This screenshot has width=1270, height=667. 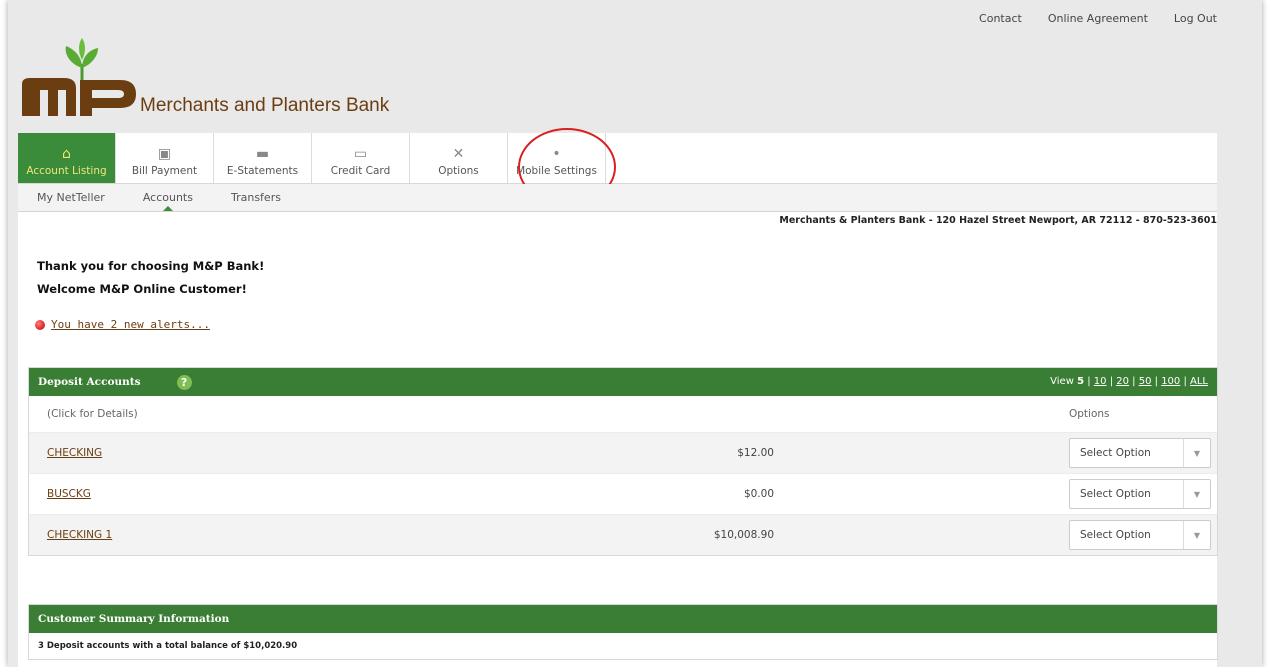 I want to click on nav-bill-payment: ▣ Bill Payment, so click(x=165, y=158).